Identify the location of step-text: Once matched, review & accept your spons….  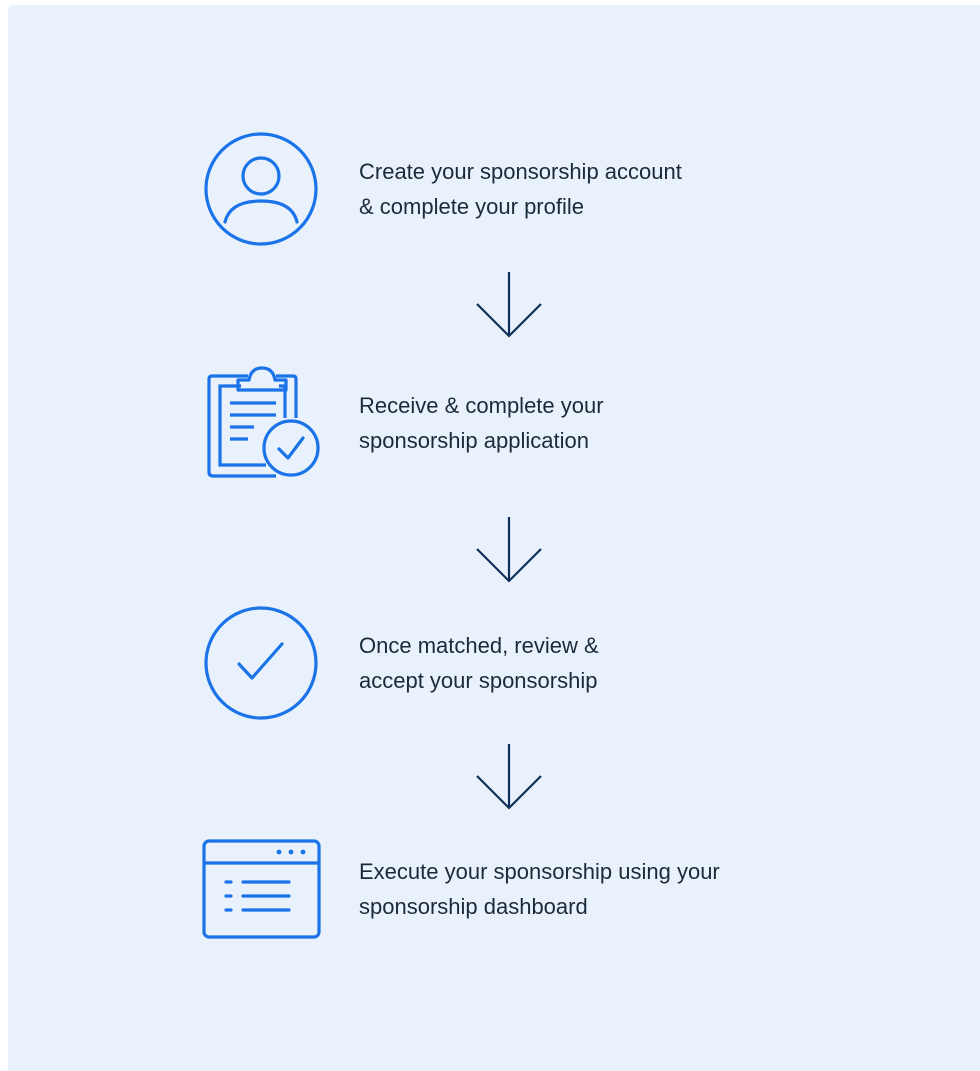
(599, 663).